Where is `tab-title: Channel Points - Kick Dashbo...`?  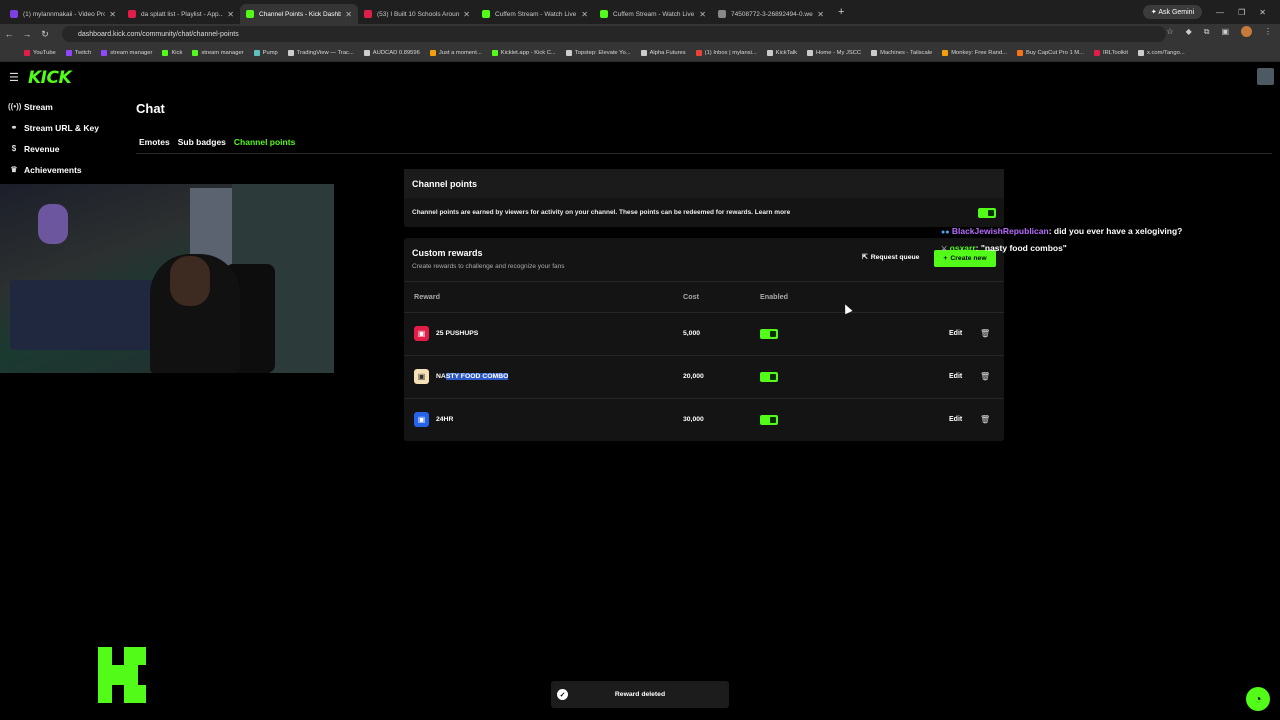 tab-title: Channel Points - Kick Dashbo... is located at coordinates (300, 14).